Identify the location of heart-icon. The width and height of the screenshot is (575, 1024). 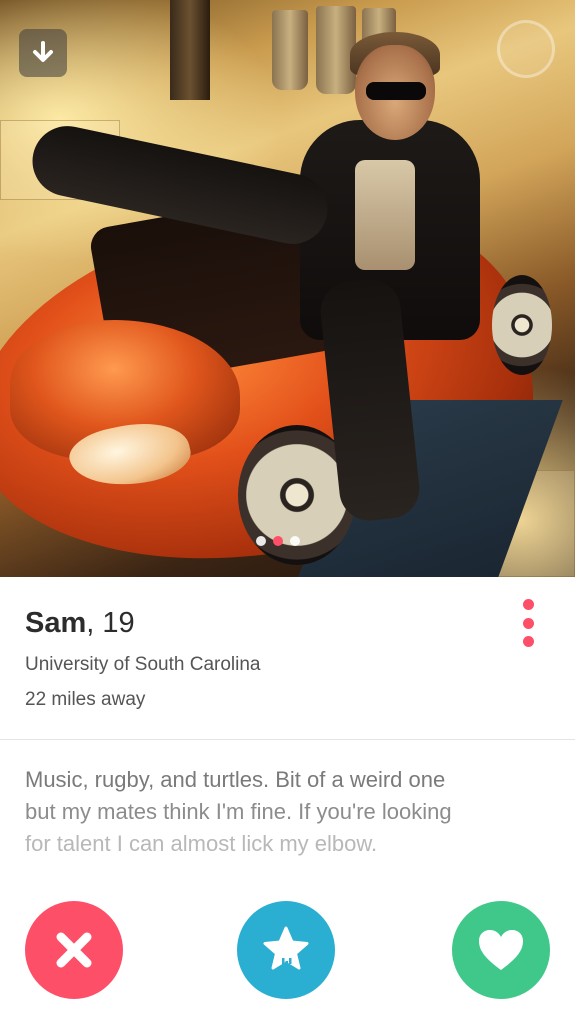
(501, 950).